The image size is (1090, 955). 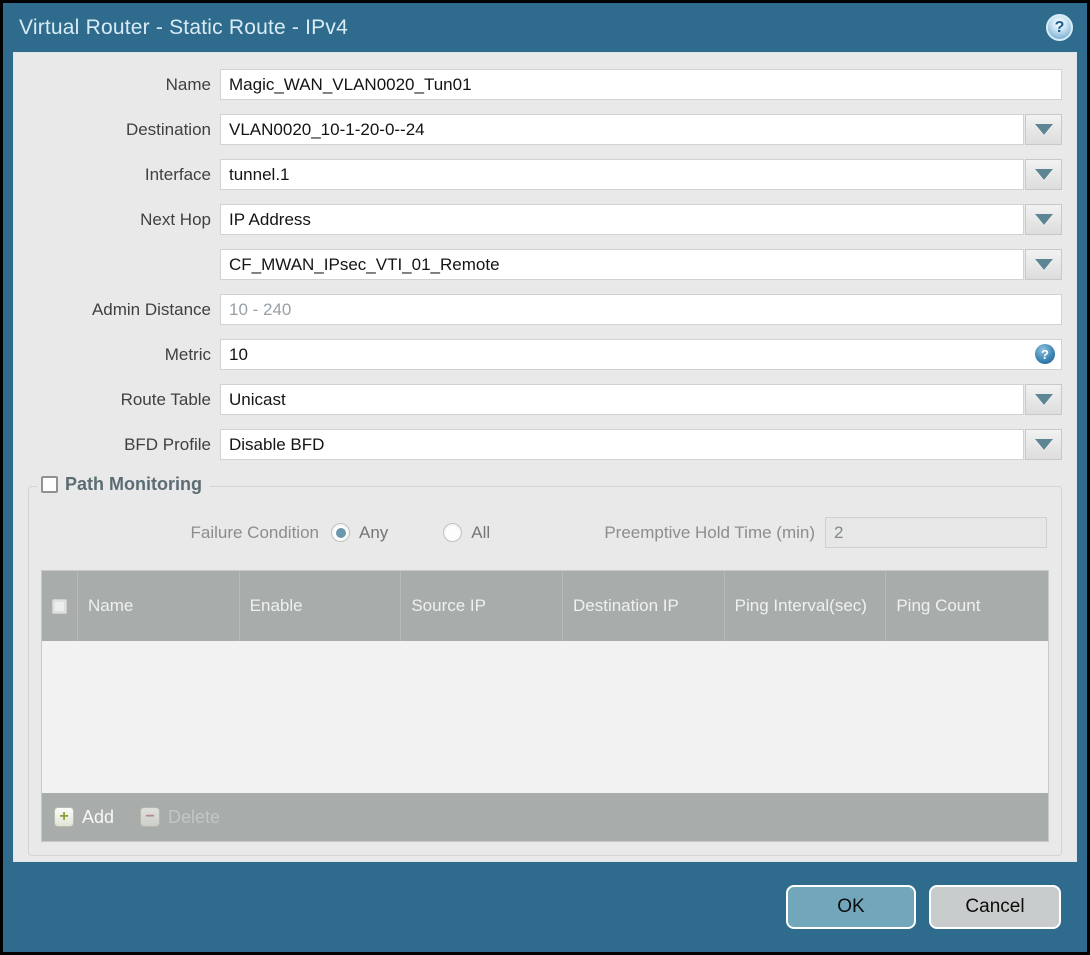 I want to click on form-row-next-hop: Next Hop, so click(x=545, y=219).